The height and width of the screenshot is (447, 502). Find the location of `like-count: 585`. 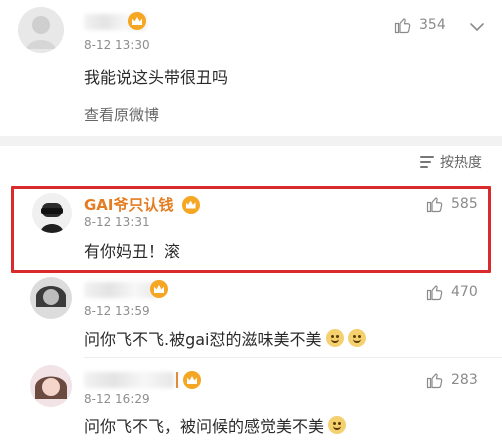

like-count: 585 is located at coordinates (464, 204).